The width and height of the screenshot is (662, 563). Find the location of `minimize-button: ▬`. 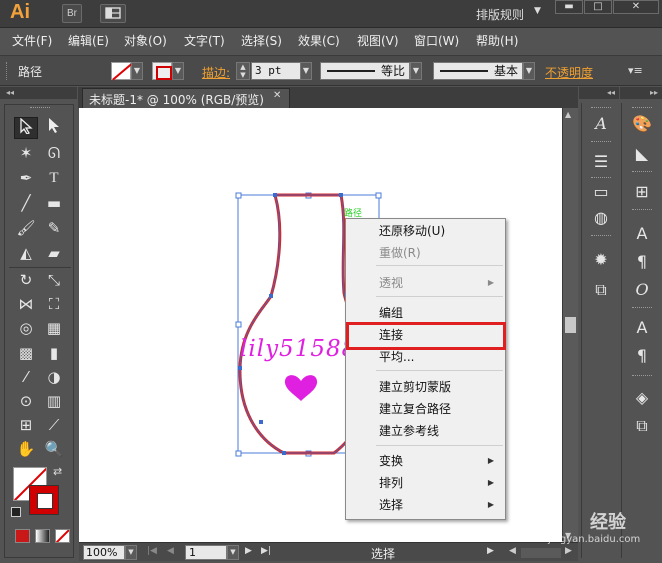

minimize-button: ▬ is located at coordinates (569, 7).